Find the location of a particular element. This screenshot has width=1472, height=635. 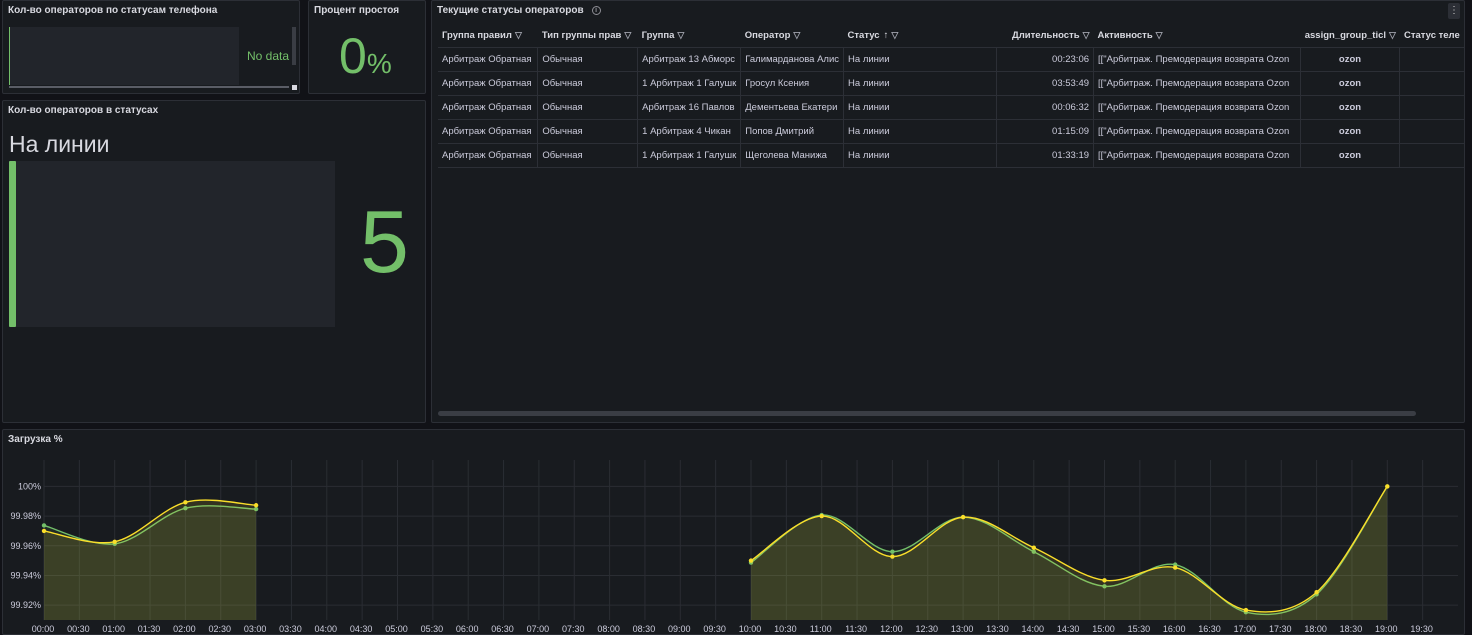

table-cell: 1 Арбитраж 4 Чикан is located at coordinates (689, 131).